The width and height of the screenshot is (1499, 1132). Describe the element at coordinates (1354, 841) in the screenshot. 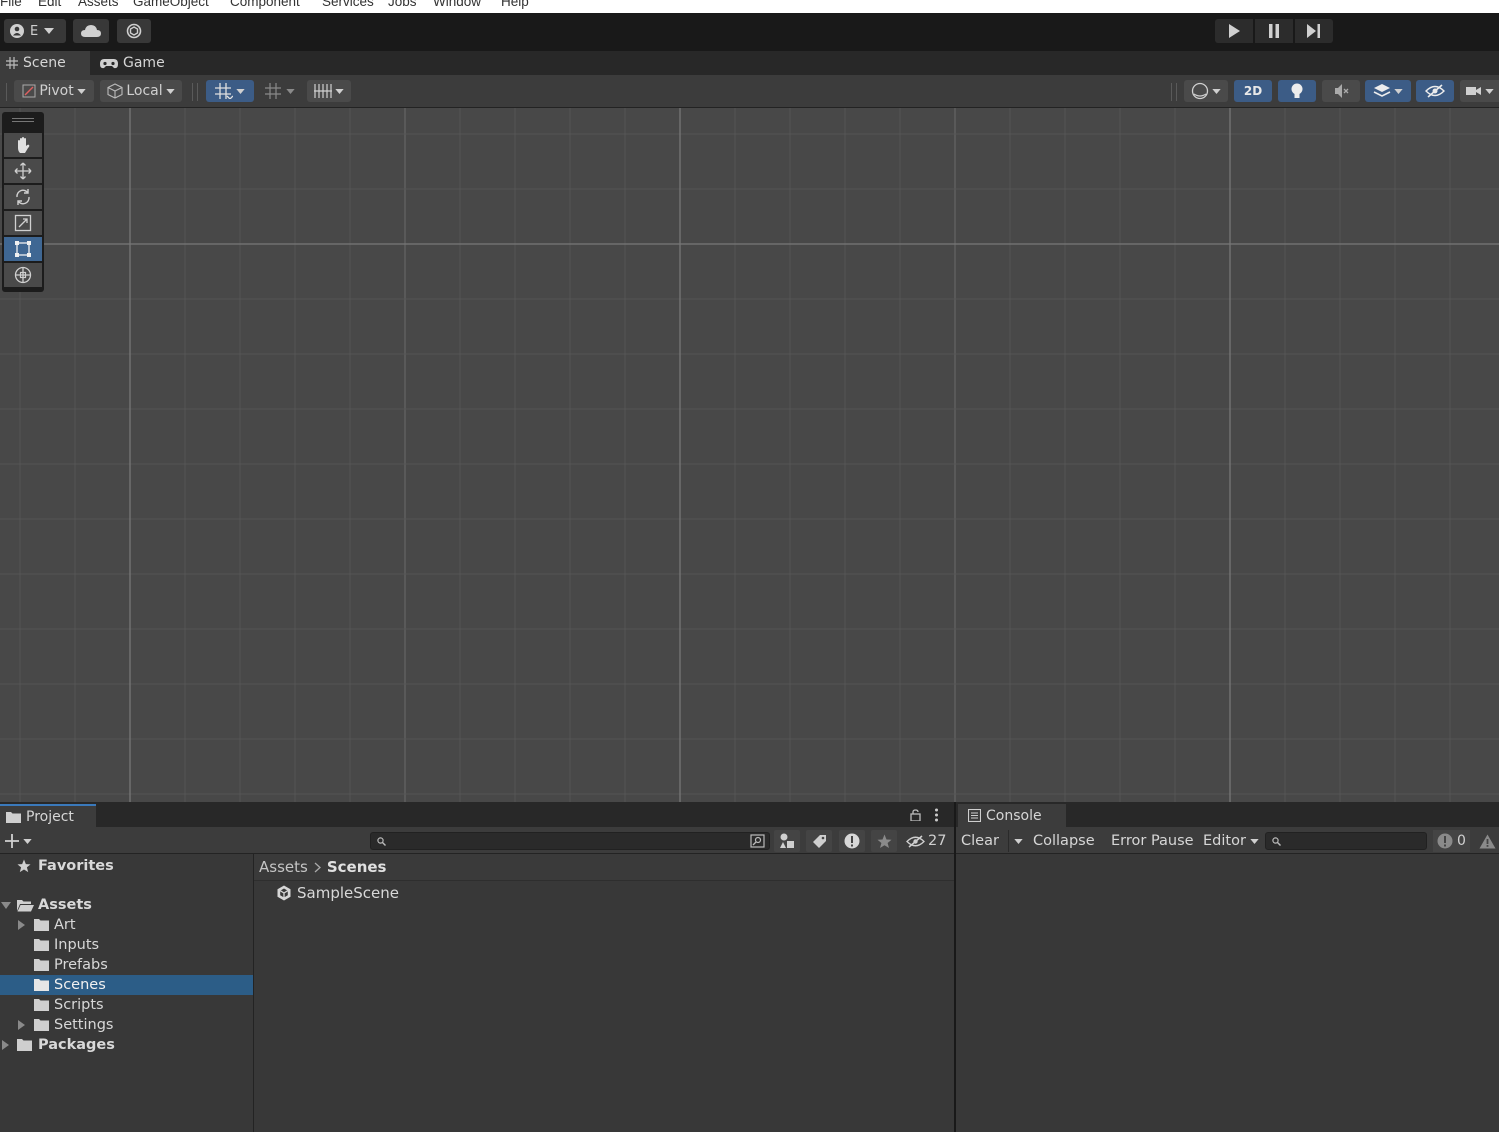

I see `console-search-input` at that location.